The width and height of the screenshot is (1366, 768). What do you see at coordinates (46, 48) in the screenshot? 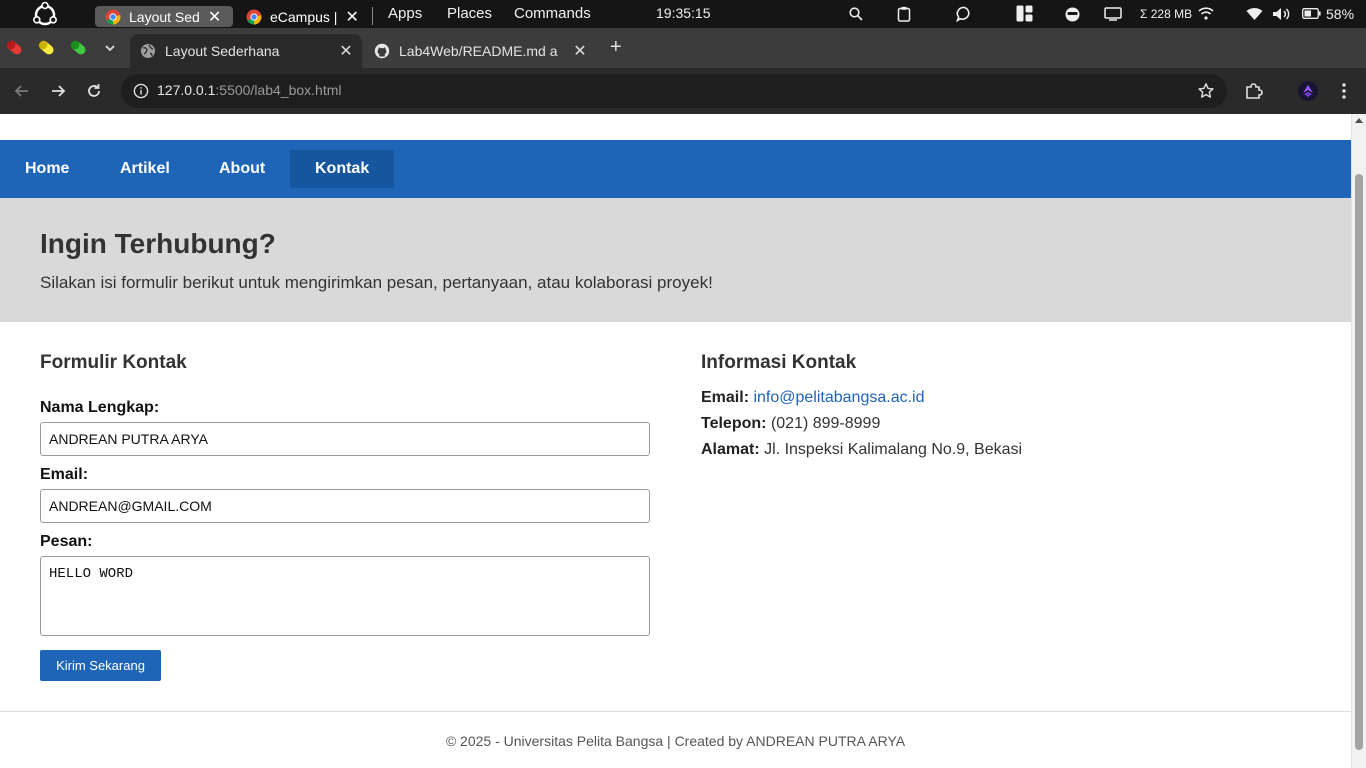
I see `extension-yellow-icon` at bounding box center [46, 48].